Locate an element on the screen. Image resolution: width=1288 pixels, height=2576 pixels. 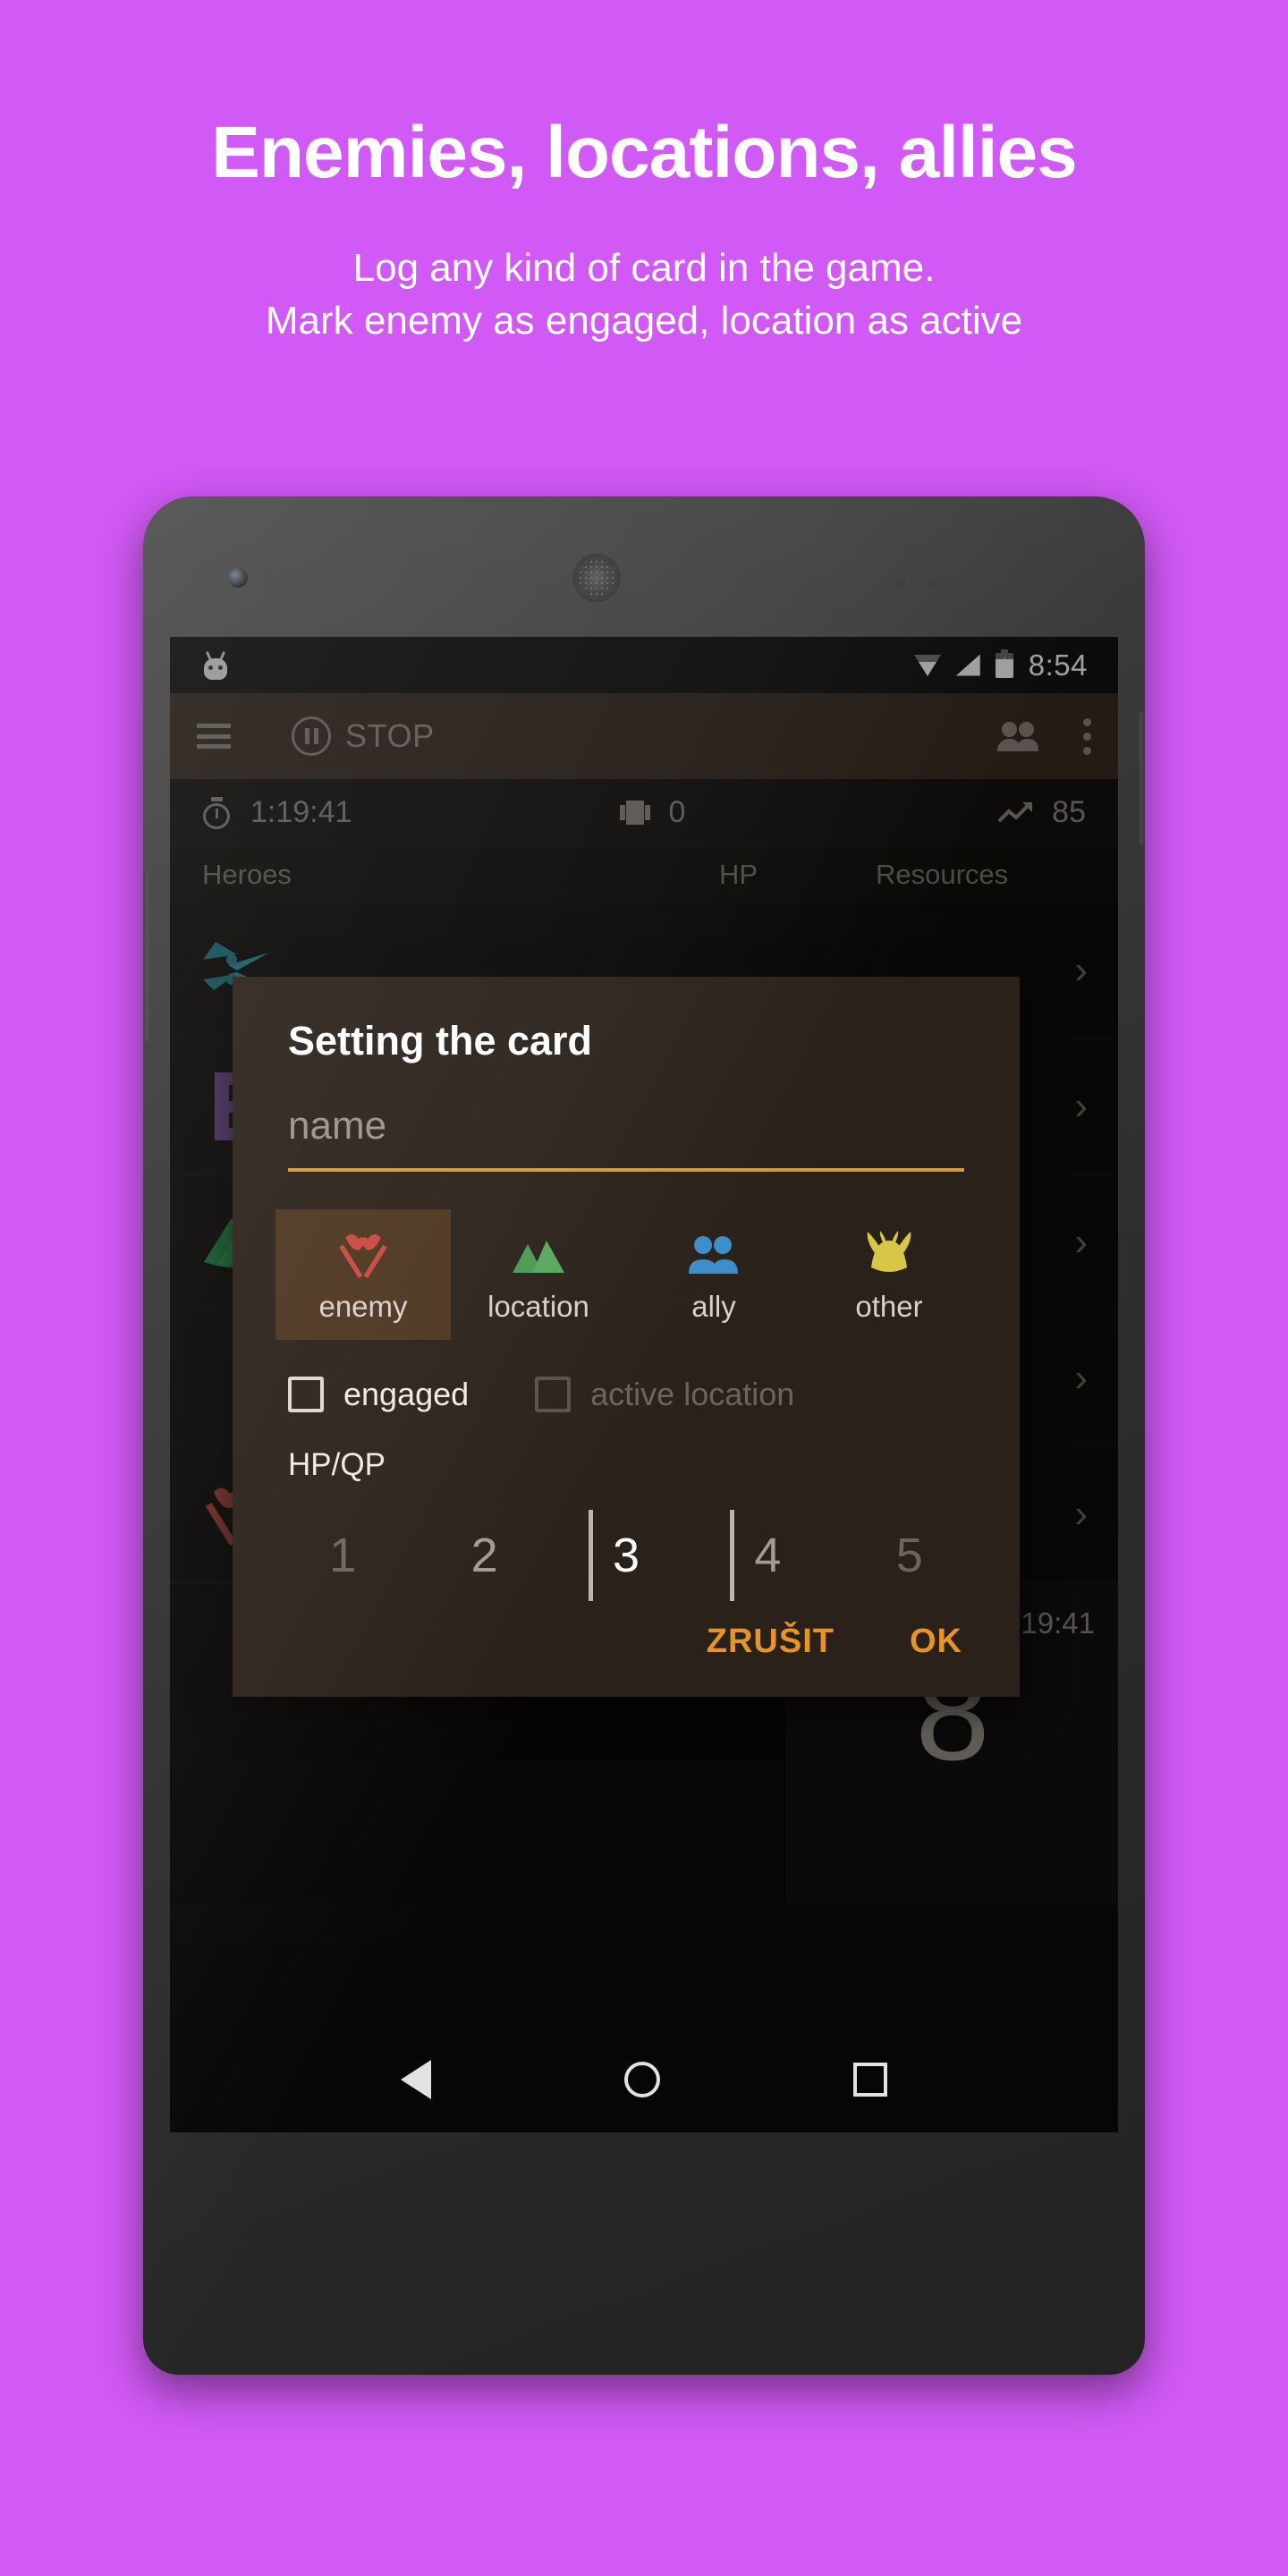
cancel-button: ZRUŠIT is located at coordinates (771, 1642).